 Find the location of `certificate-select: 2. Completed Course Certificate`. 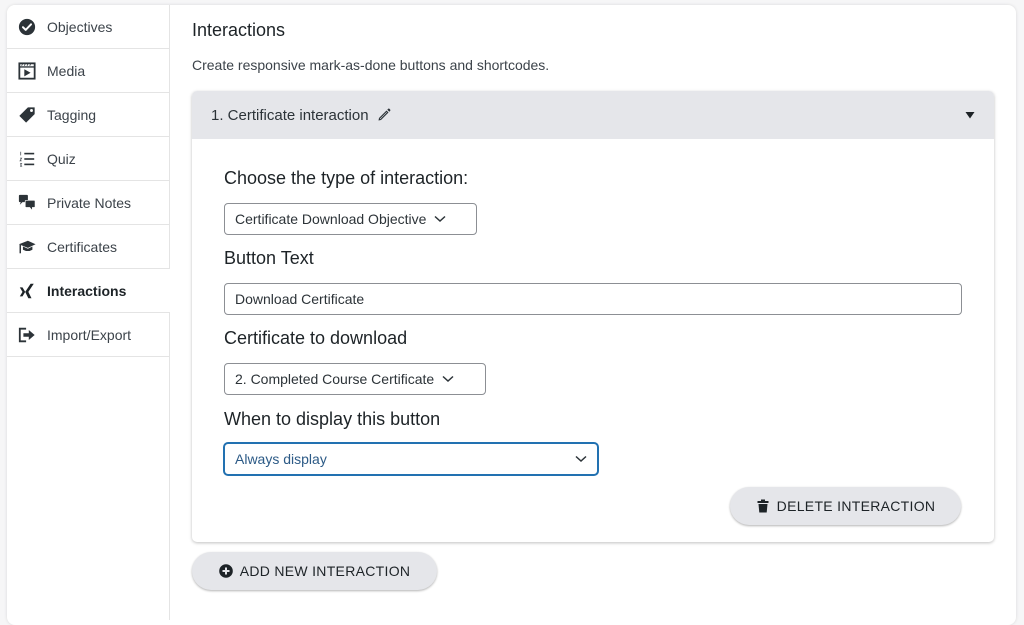

certificate-select: 2. Completed Course Certificate is located at coordinates (355, 379).